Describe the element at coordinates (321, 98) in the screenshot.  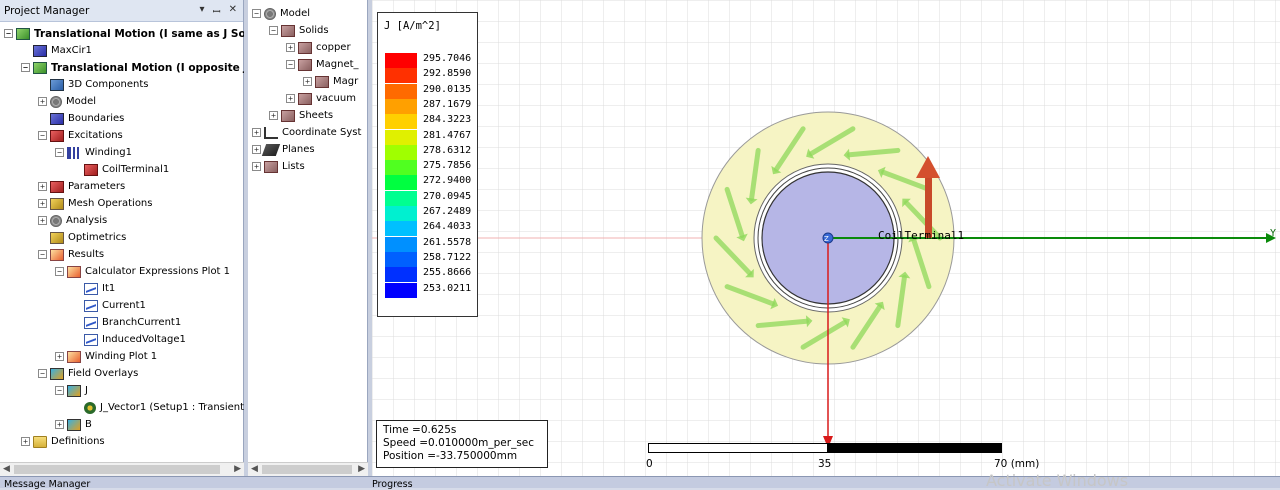
I see `tree-item: + vacuum` at that location.